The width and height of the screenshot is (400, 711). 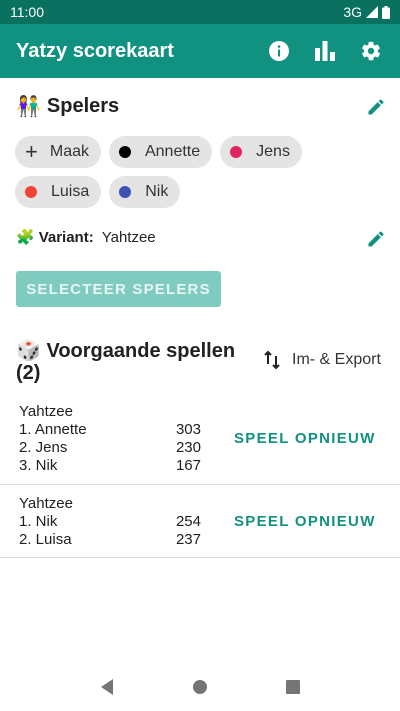 What do you see at coordinates (28, 351) in the screenshot?
I see `previous-emoji: 🎲` at bounding box center [28, 351].